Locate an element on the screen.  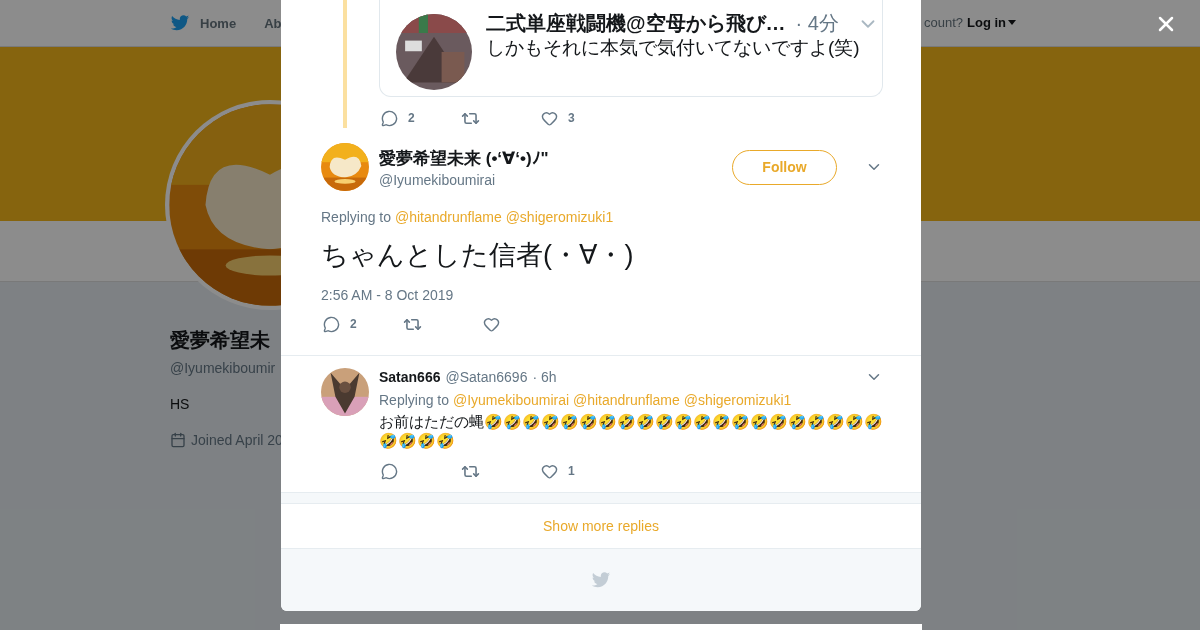
replying-to-line: Replying to @Iyumekiboumirai @hitandrunflame @shigeromizuki1 is located at coordinates (586, 400).